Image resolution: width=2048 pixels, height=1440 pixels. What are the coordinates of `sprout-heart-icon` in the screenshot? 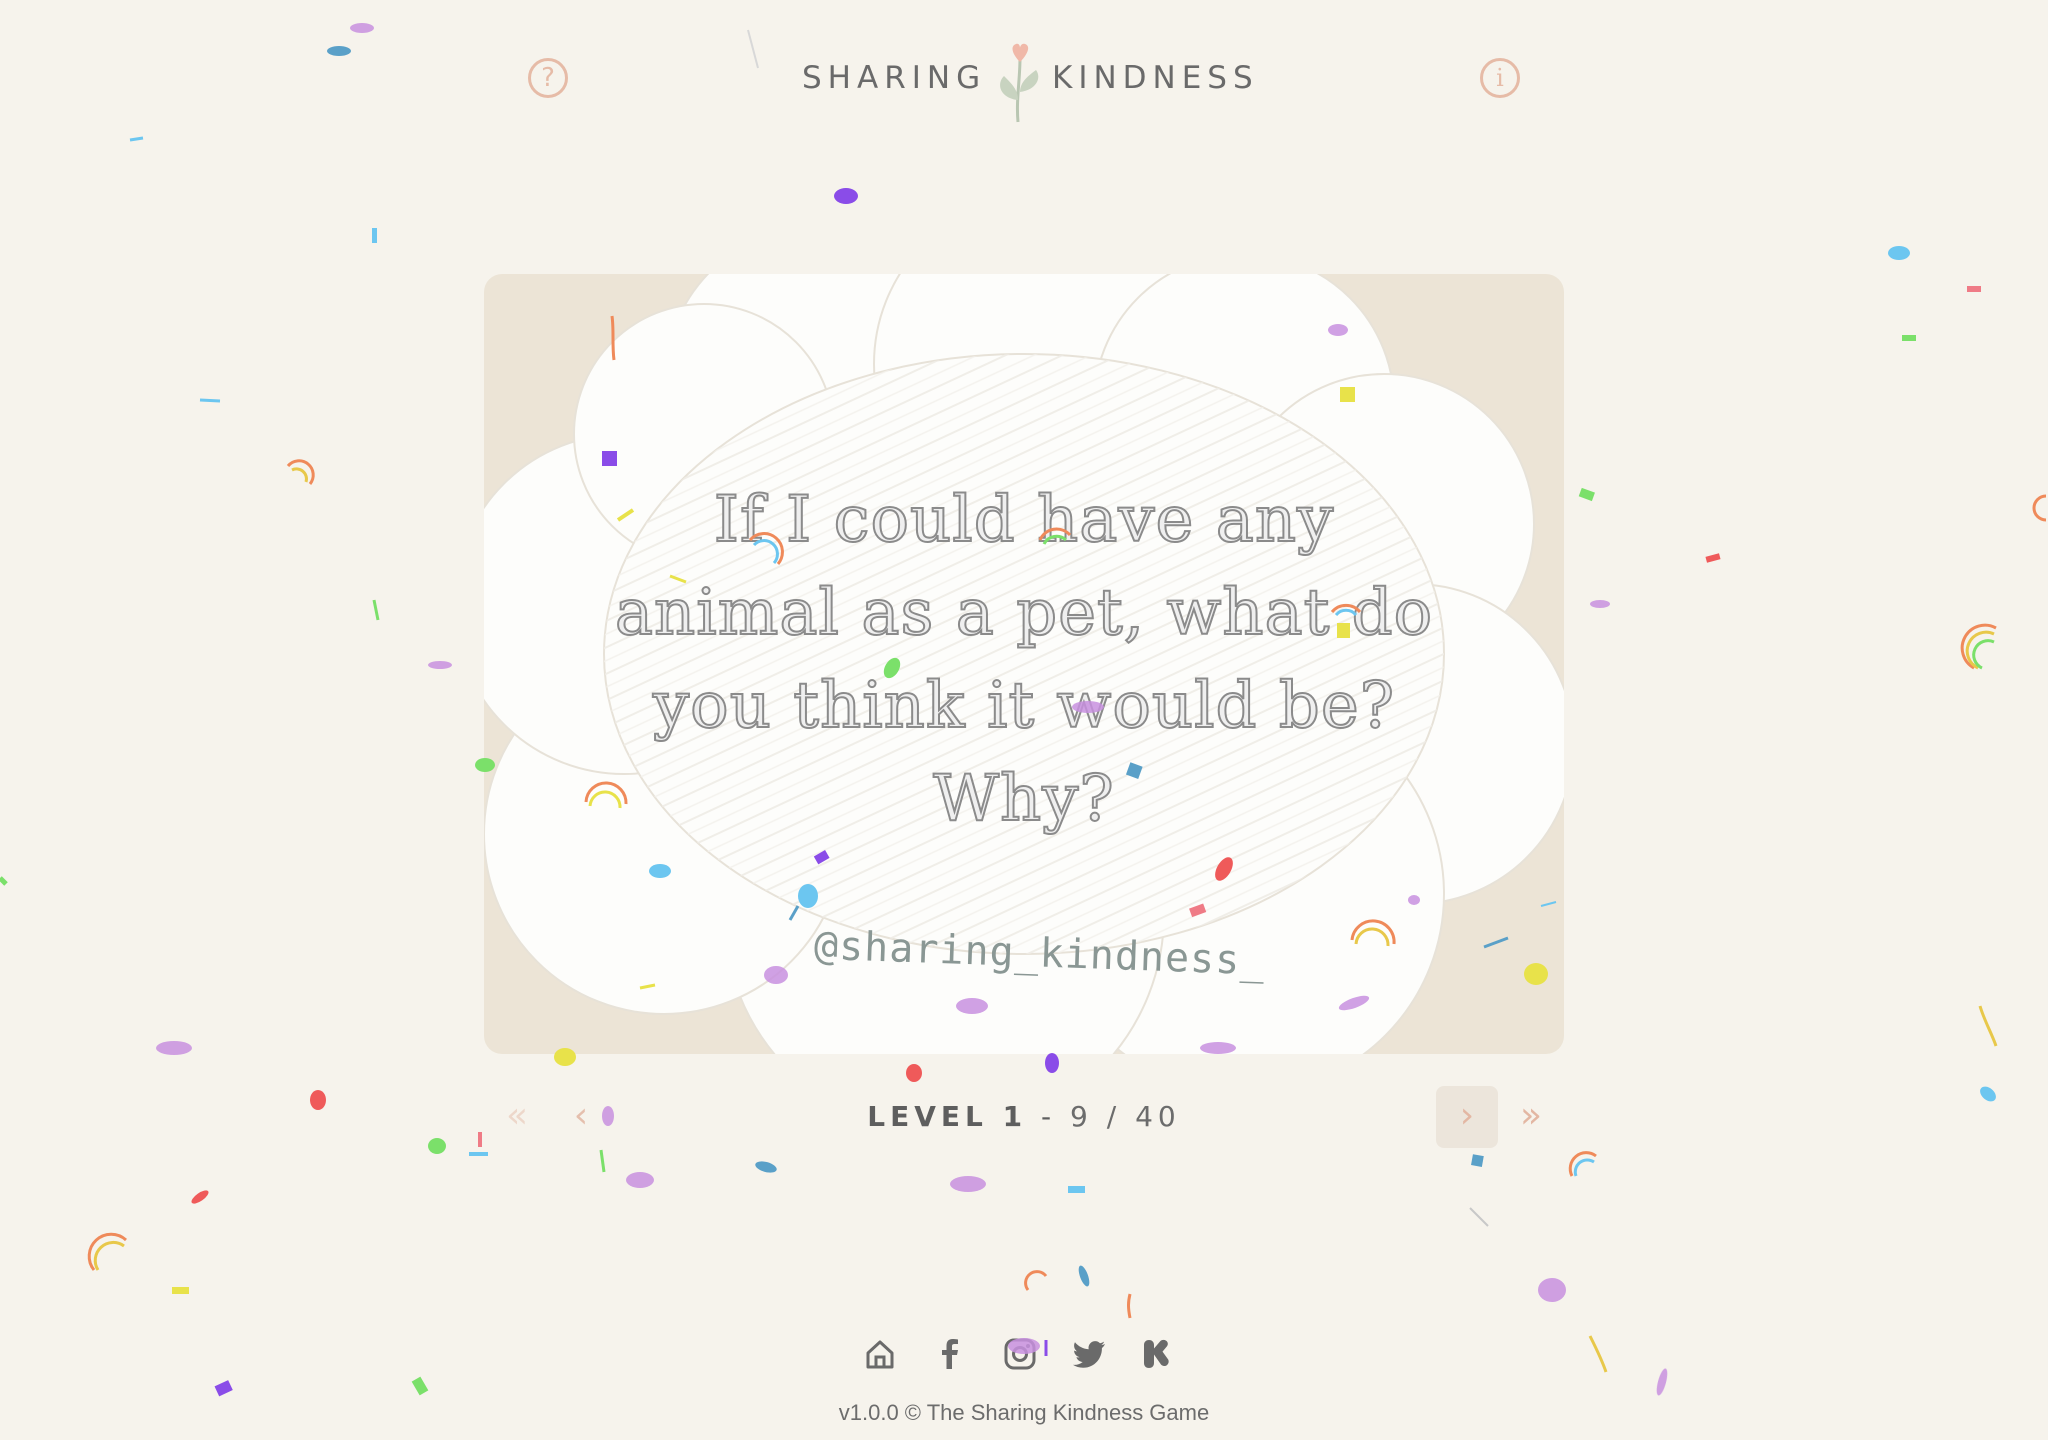 It's located at (1019, 83).